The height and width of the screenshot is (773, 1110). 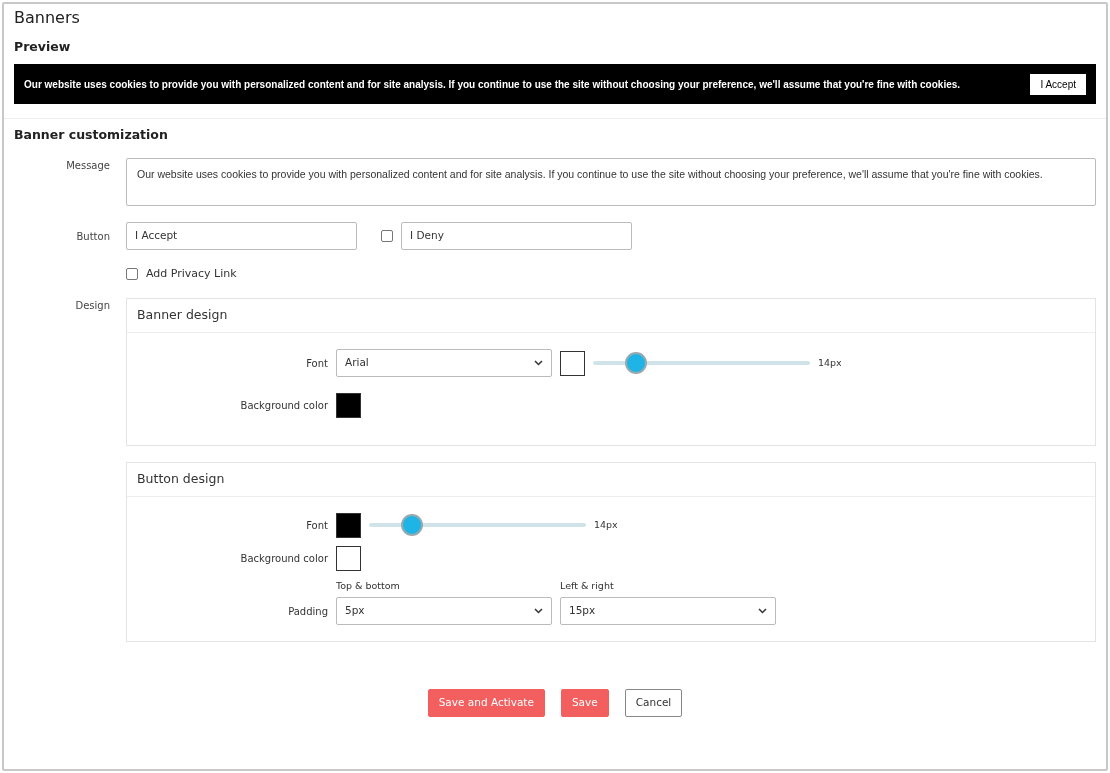 What do you see at coordinates (668, 611) in the screenshot?
I see `padding-select: 15px` at bounding box center [668, 611].